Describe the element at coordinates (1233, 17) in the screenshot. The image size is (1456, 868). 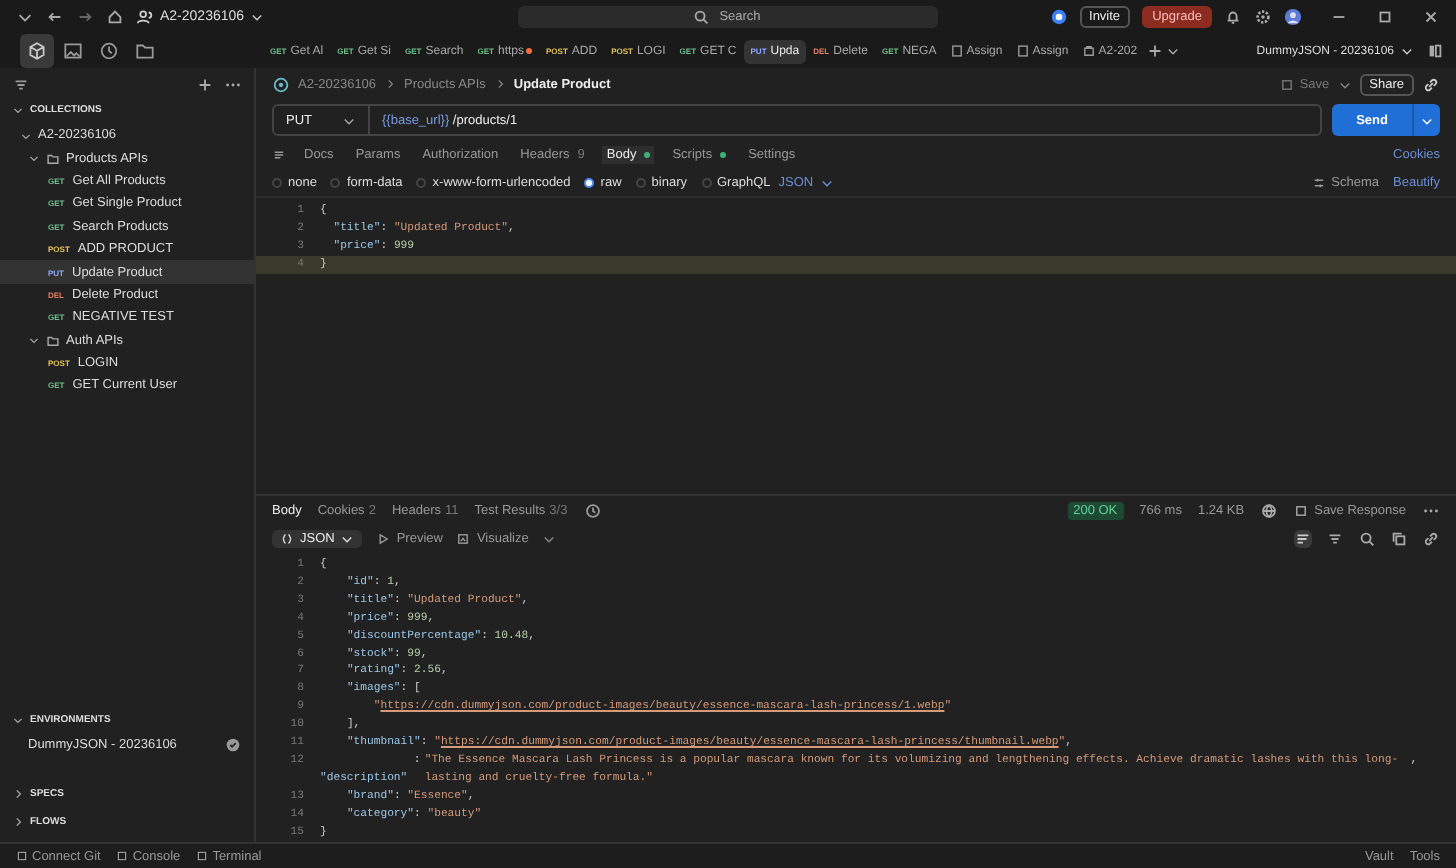
I see `notification-bell-icon` at that location.